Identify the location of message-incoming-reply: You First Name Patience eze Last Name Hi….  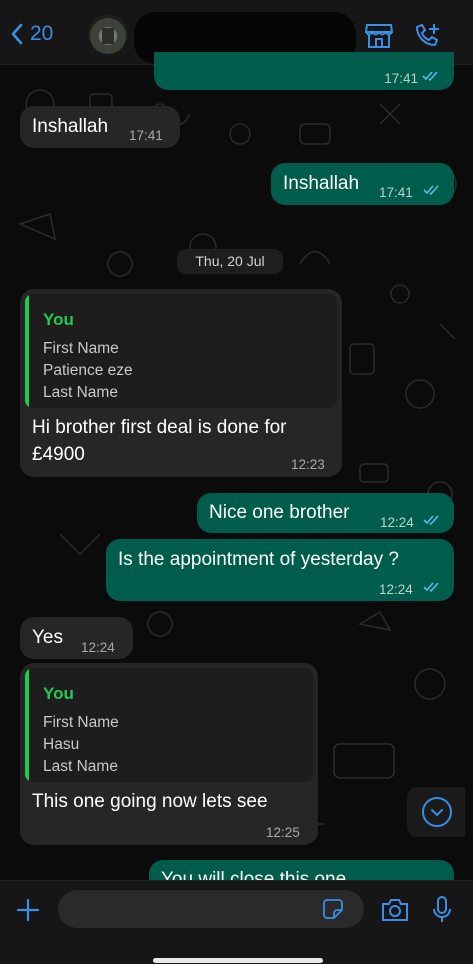
(181, 383).